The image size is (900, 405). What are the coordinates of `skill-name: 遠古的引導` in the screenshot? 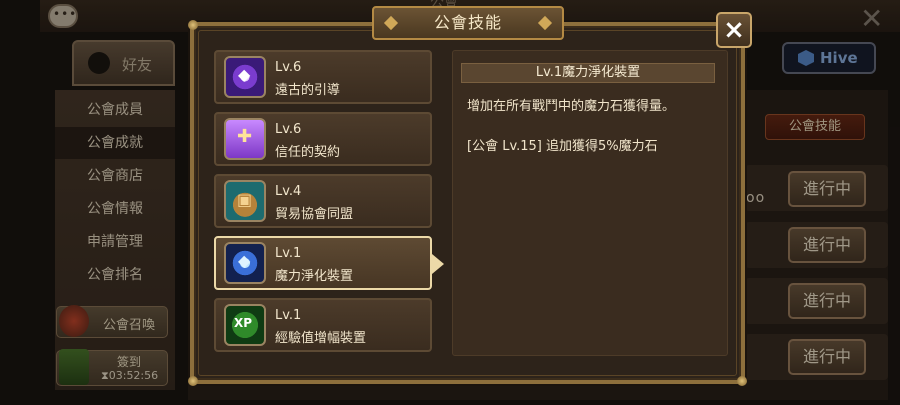 It's located at (308, 90).